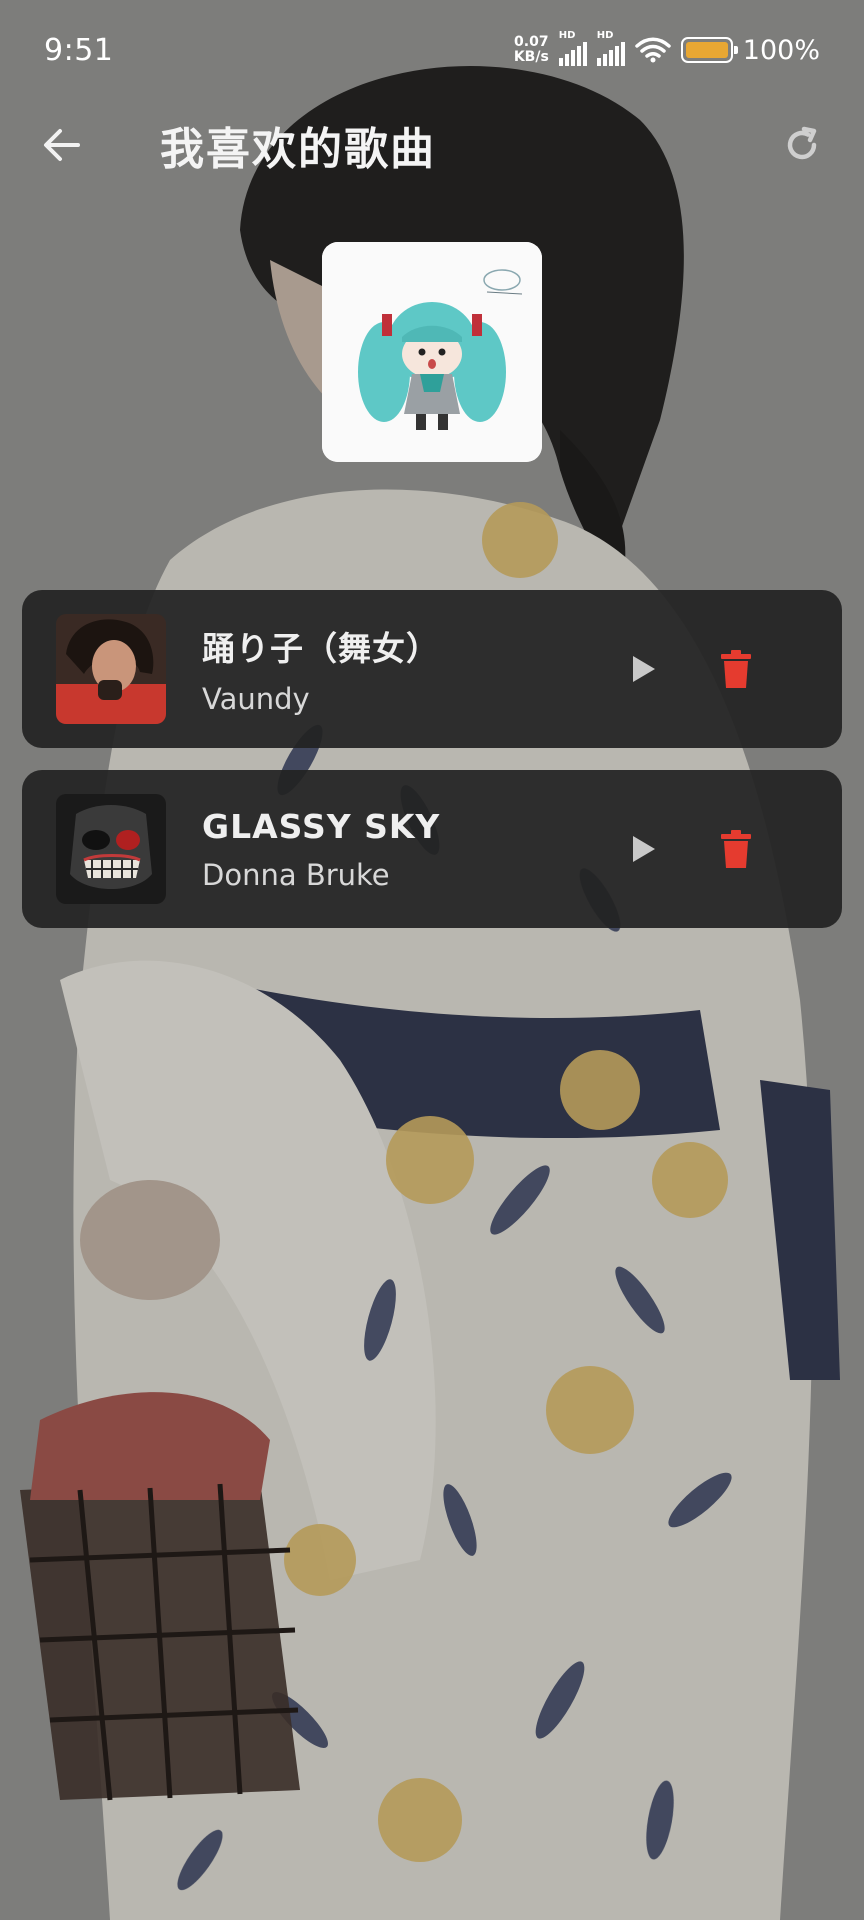 The image size is (864, 1920). Describe the element at coordinates (531, 57) in the screenshot. I see `network-speed-unit: KB/s` at that location.